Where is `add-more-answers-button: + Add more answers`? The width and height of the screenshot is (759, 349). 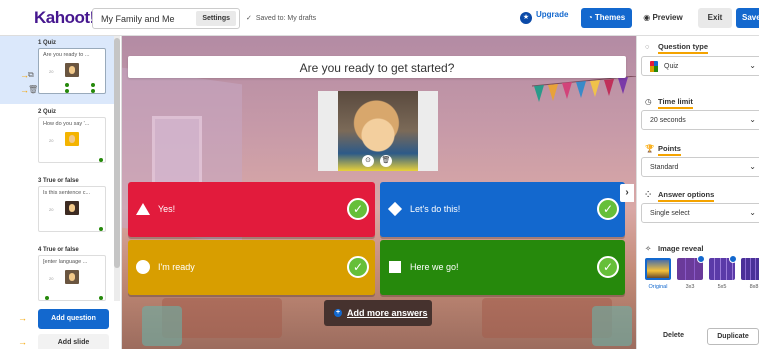
add-more-answers-button: + Add more answers is located at coordinates (378, 313).